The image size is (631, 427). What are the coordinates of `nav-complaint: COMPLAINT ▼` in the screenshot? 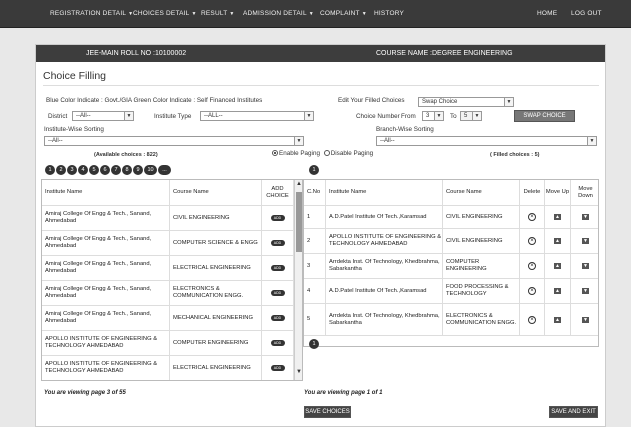 It's located at (343, 14).